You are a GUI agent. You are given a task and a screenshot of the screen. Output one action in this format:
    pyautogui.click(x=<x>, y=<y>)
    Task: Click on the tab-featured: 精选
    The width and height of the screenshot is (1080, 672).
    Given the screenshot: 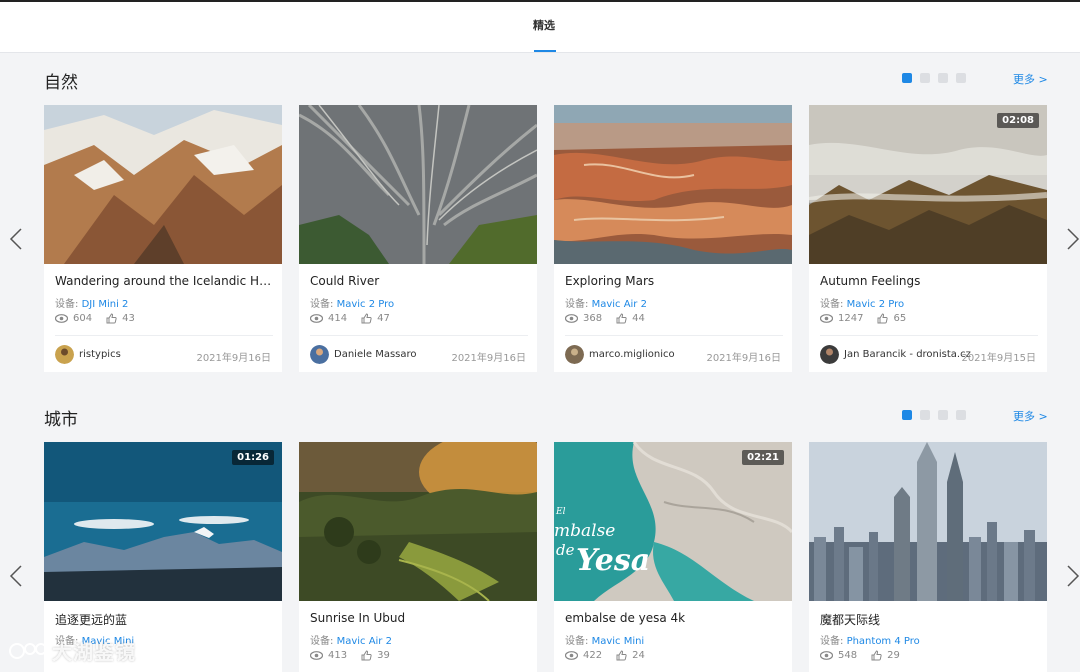 What is the action you would take?
    pyautogui.click(x=544, y=27)
    